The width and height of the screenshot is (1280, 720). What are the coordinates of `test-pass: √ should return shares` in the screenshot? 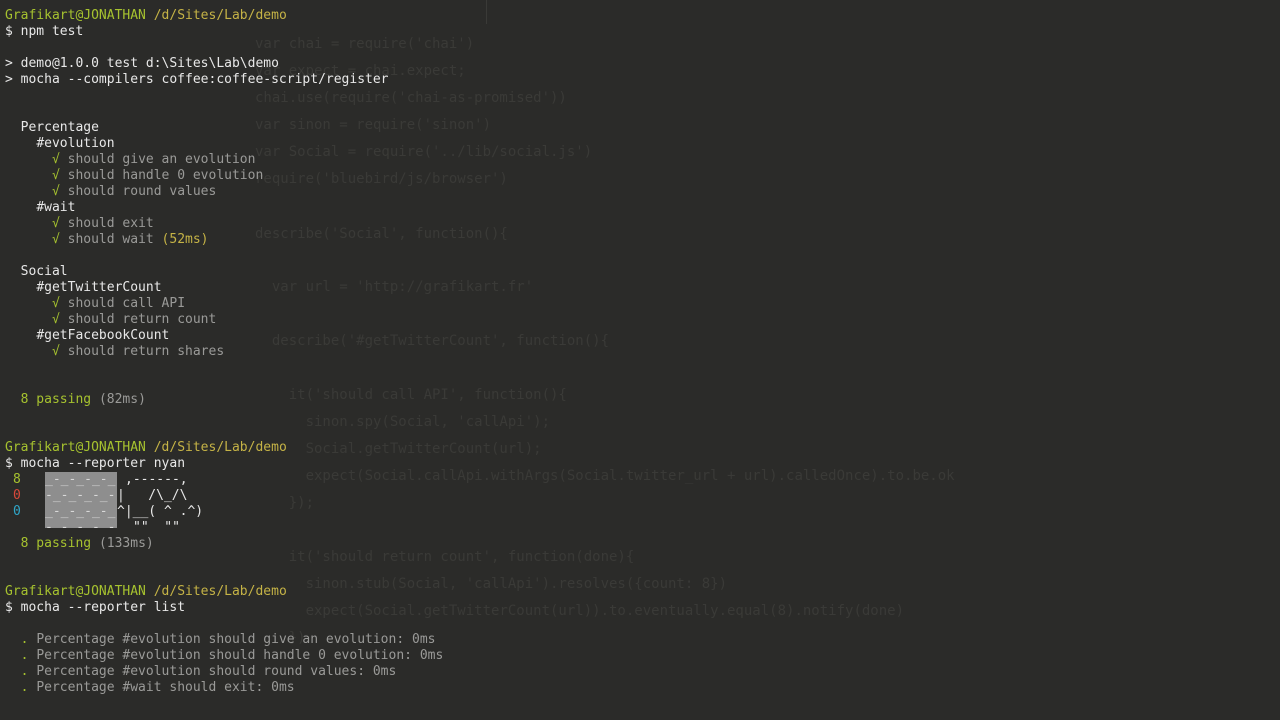 It's located at (138, 351).